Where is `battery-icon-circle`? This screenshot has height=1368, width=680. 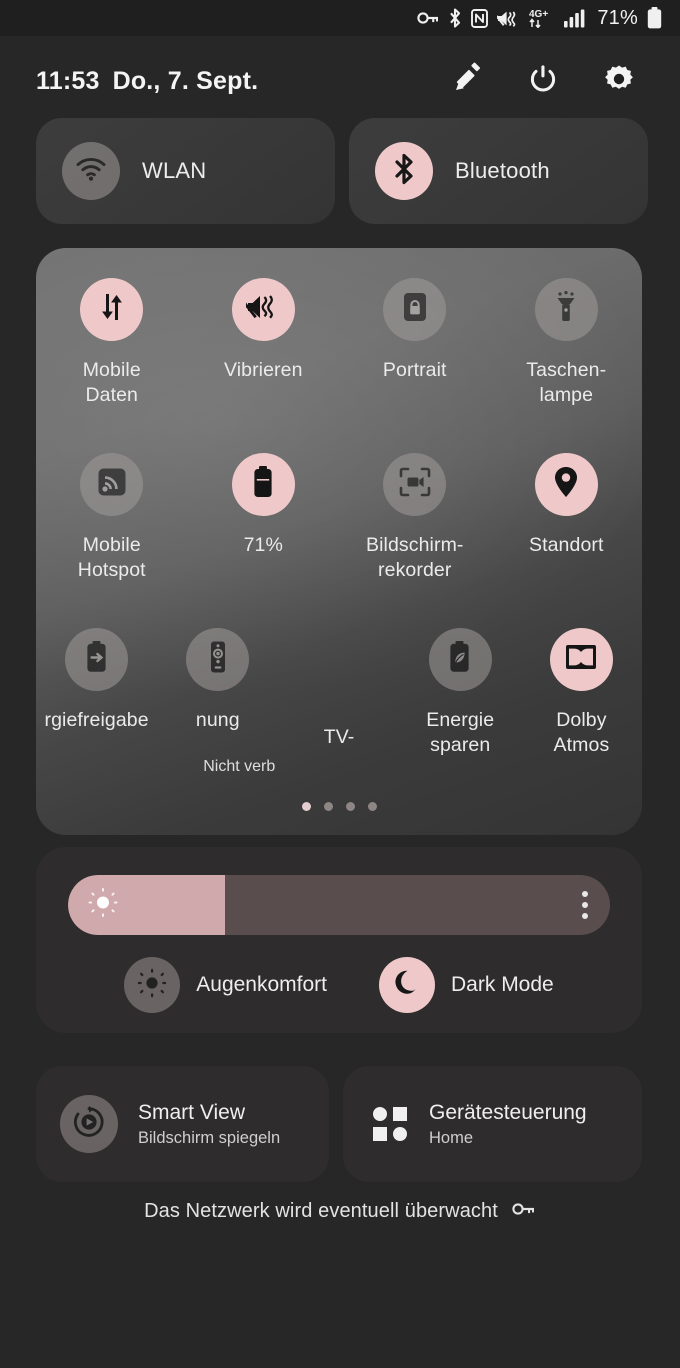 battery-icon-circle is located at coordinates (263, 484).